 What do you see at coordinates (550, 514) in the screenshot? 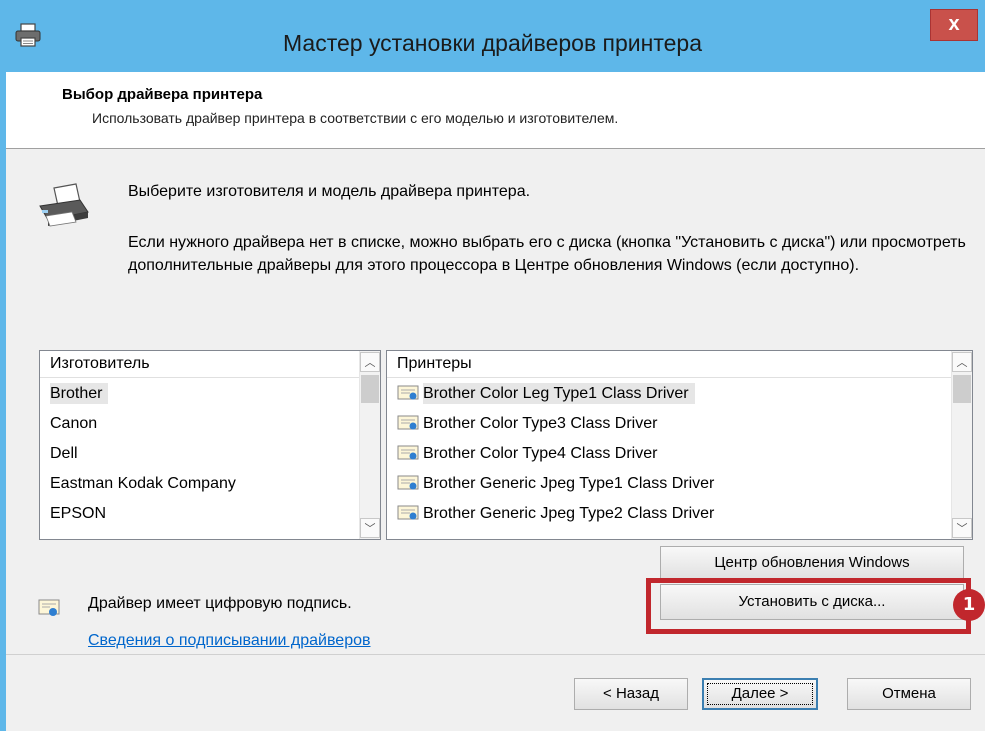
I see `list-item: Brother Generic Jpeg Type2 Class Driver` at bounding box center [550, 514].